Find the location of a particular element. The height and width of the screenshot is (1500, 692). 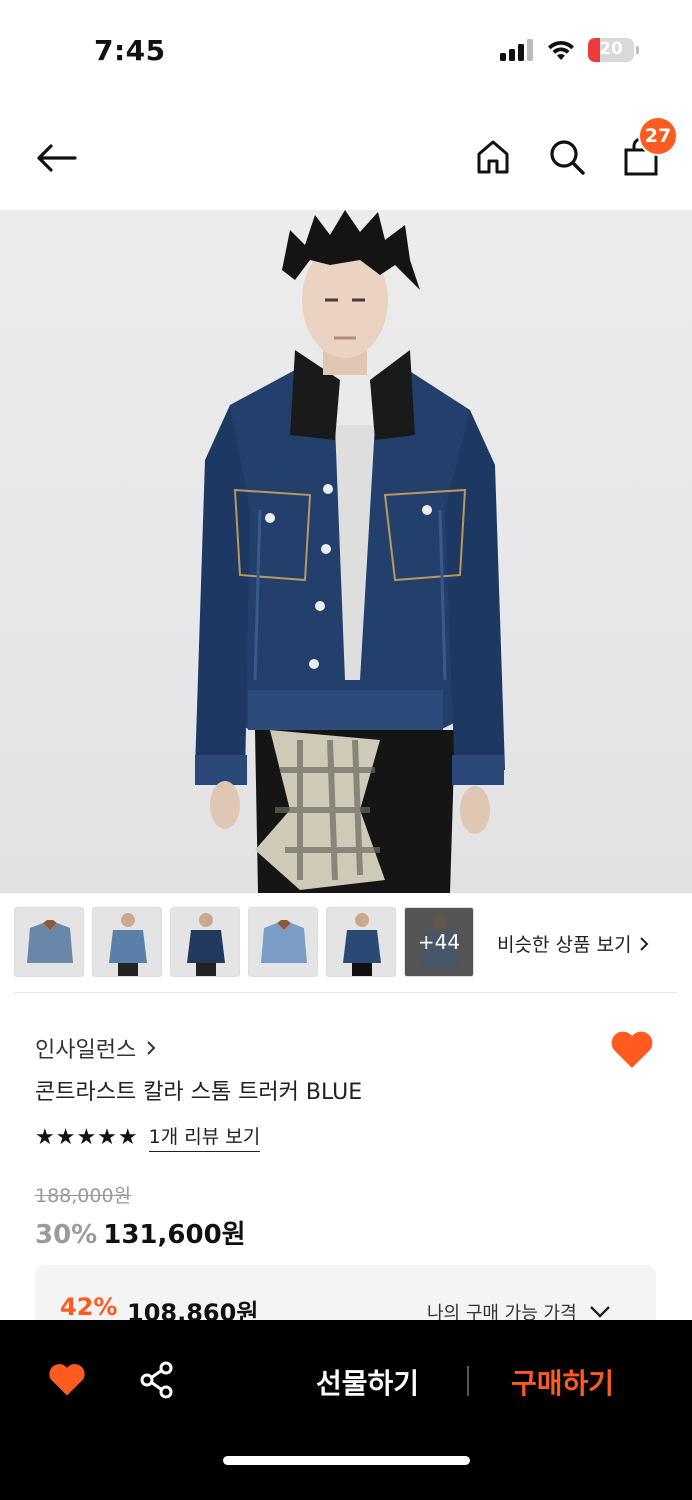

bottom-action-bar: 선물하기 구매하기 is located at coordinates (346, 1410).